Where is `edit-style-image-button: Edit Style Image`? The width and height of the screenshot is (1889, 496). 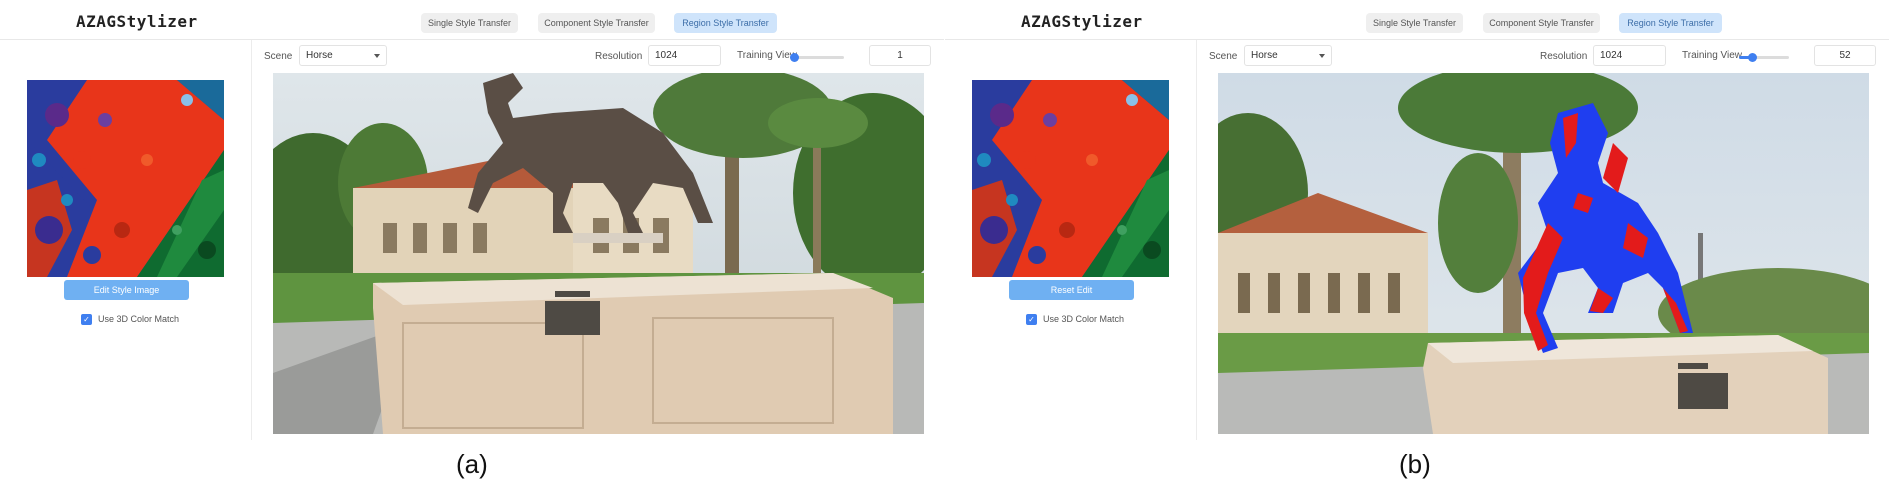
edit-style-image-button: Edit Style Image is located at coordinates (126, 290).